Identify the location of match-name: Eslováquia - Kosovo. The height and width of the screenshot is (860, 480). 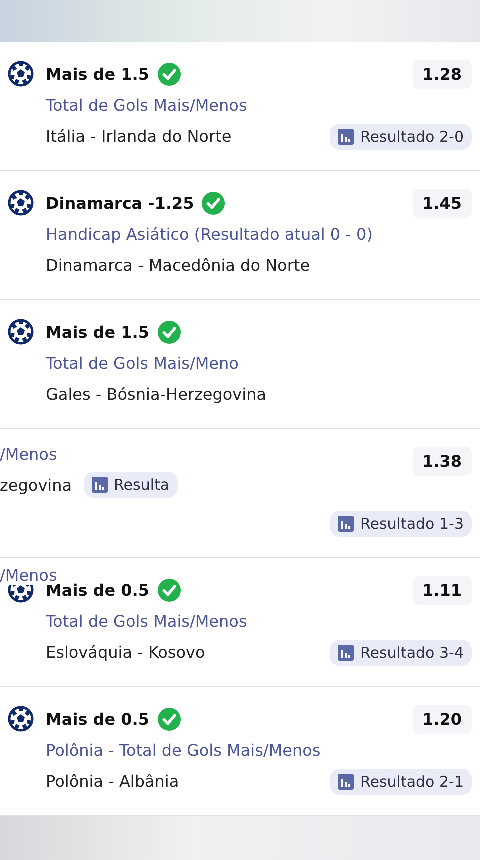
(126, 652).